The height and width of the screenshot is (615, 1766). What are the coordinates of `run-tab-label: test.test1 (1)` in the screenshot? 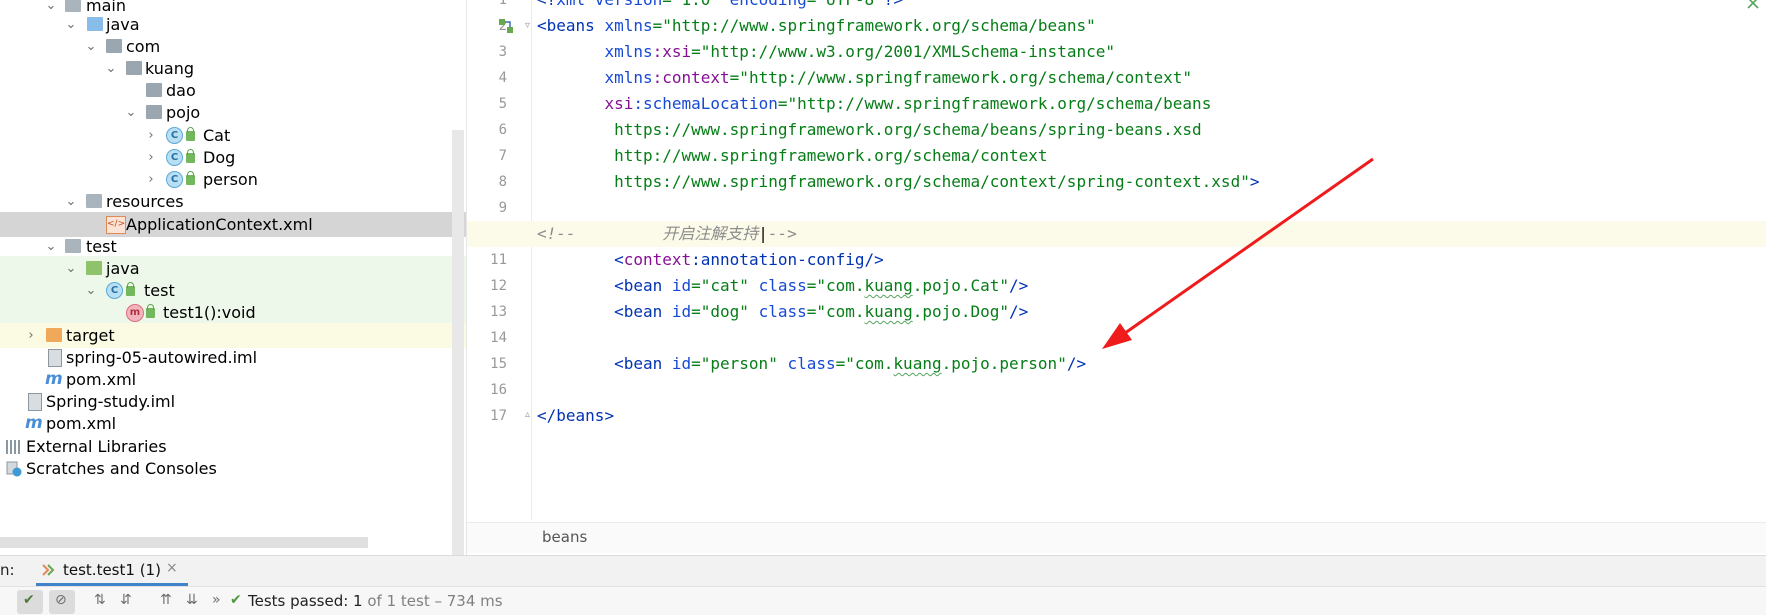 It's located at (112, 570).